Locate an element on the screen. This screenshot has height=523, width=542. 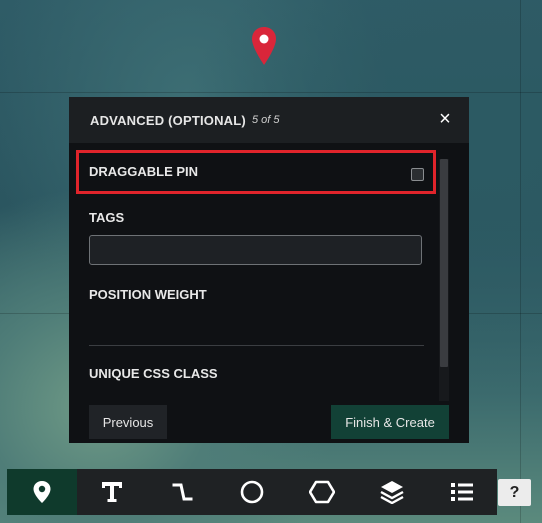
hexagon-icon is located at coordinates (322, 492).